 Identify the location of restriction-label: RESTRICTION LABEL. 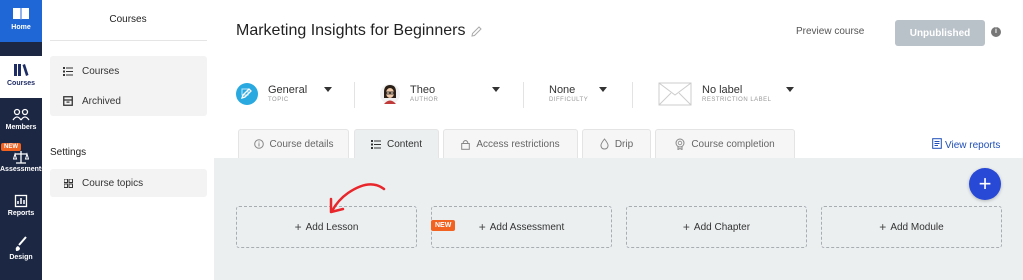
(737, 100).